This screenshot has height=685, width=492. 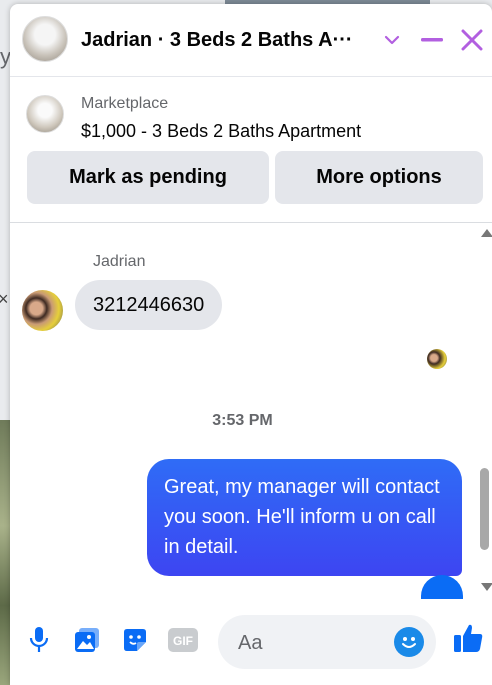 What do you see at coordinates (42, 310) in the screenshot?
I see `sender-avatar` at bounding box center [42, 310].